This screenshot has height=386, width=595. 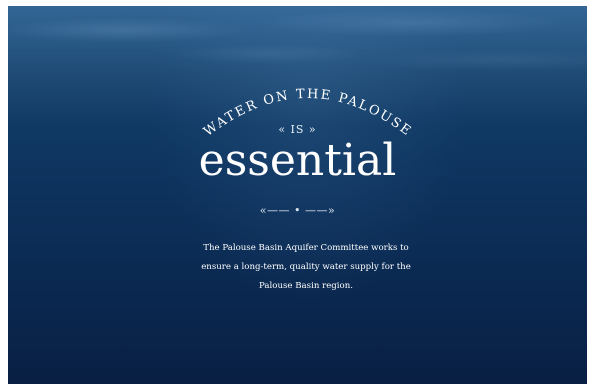 What do you see at coordinates (297, 160) in the screenshot?
I see `headline: essential` at bounding box center [297, 160].